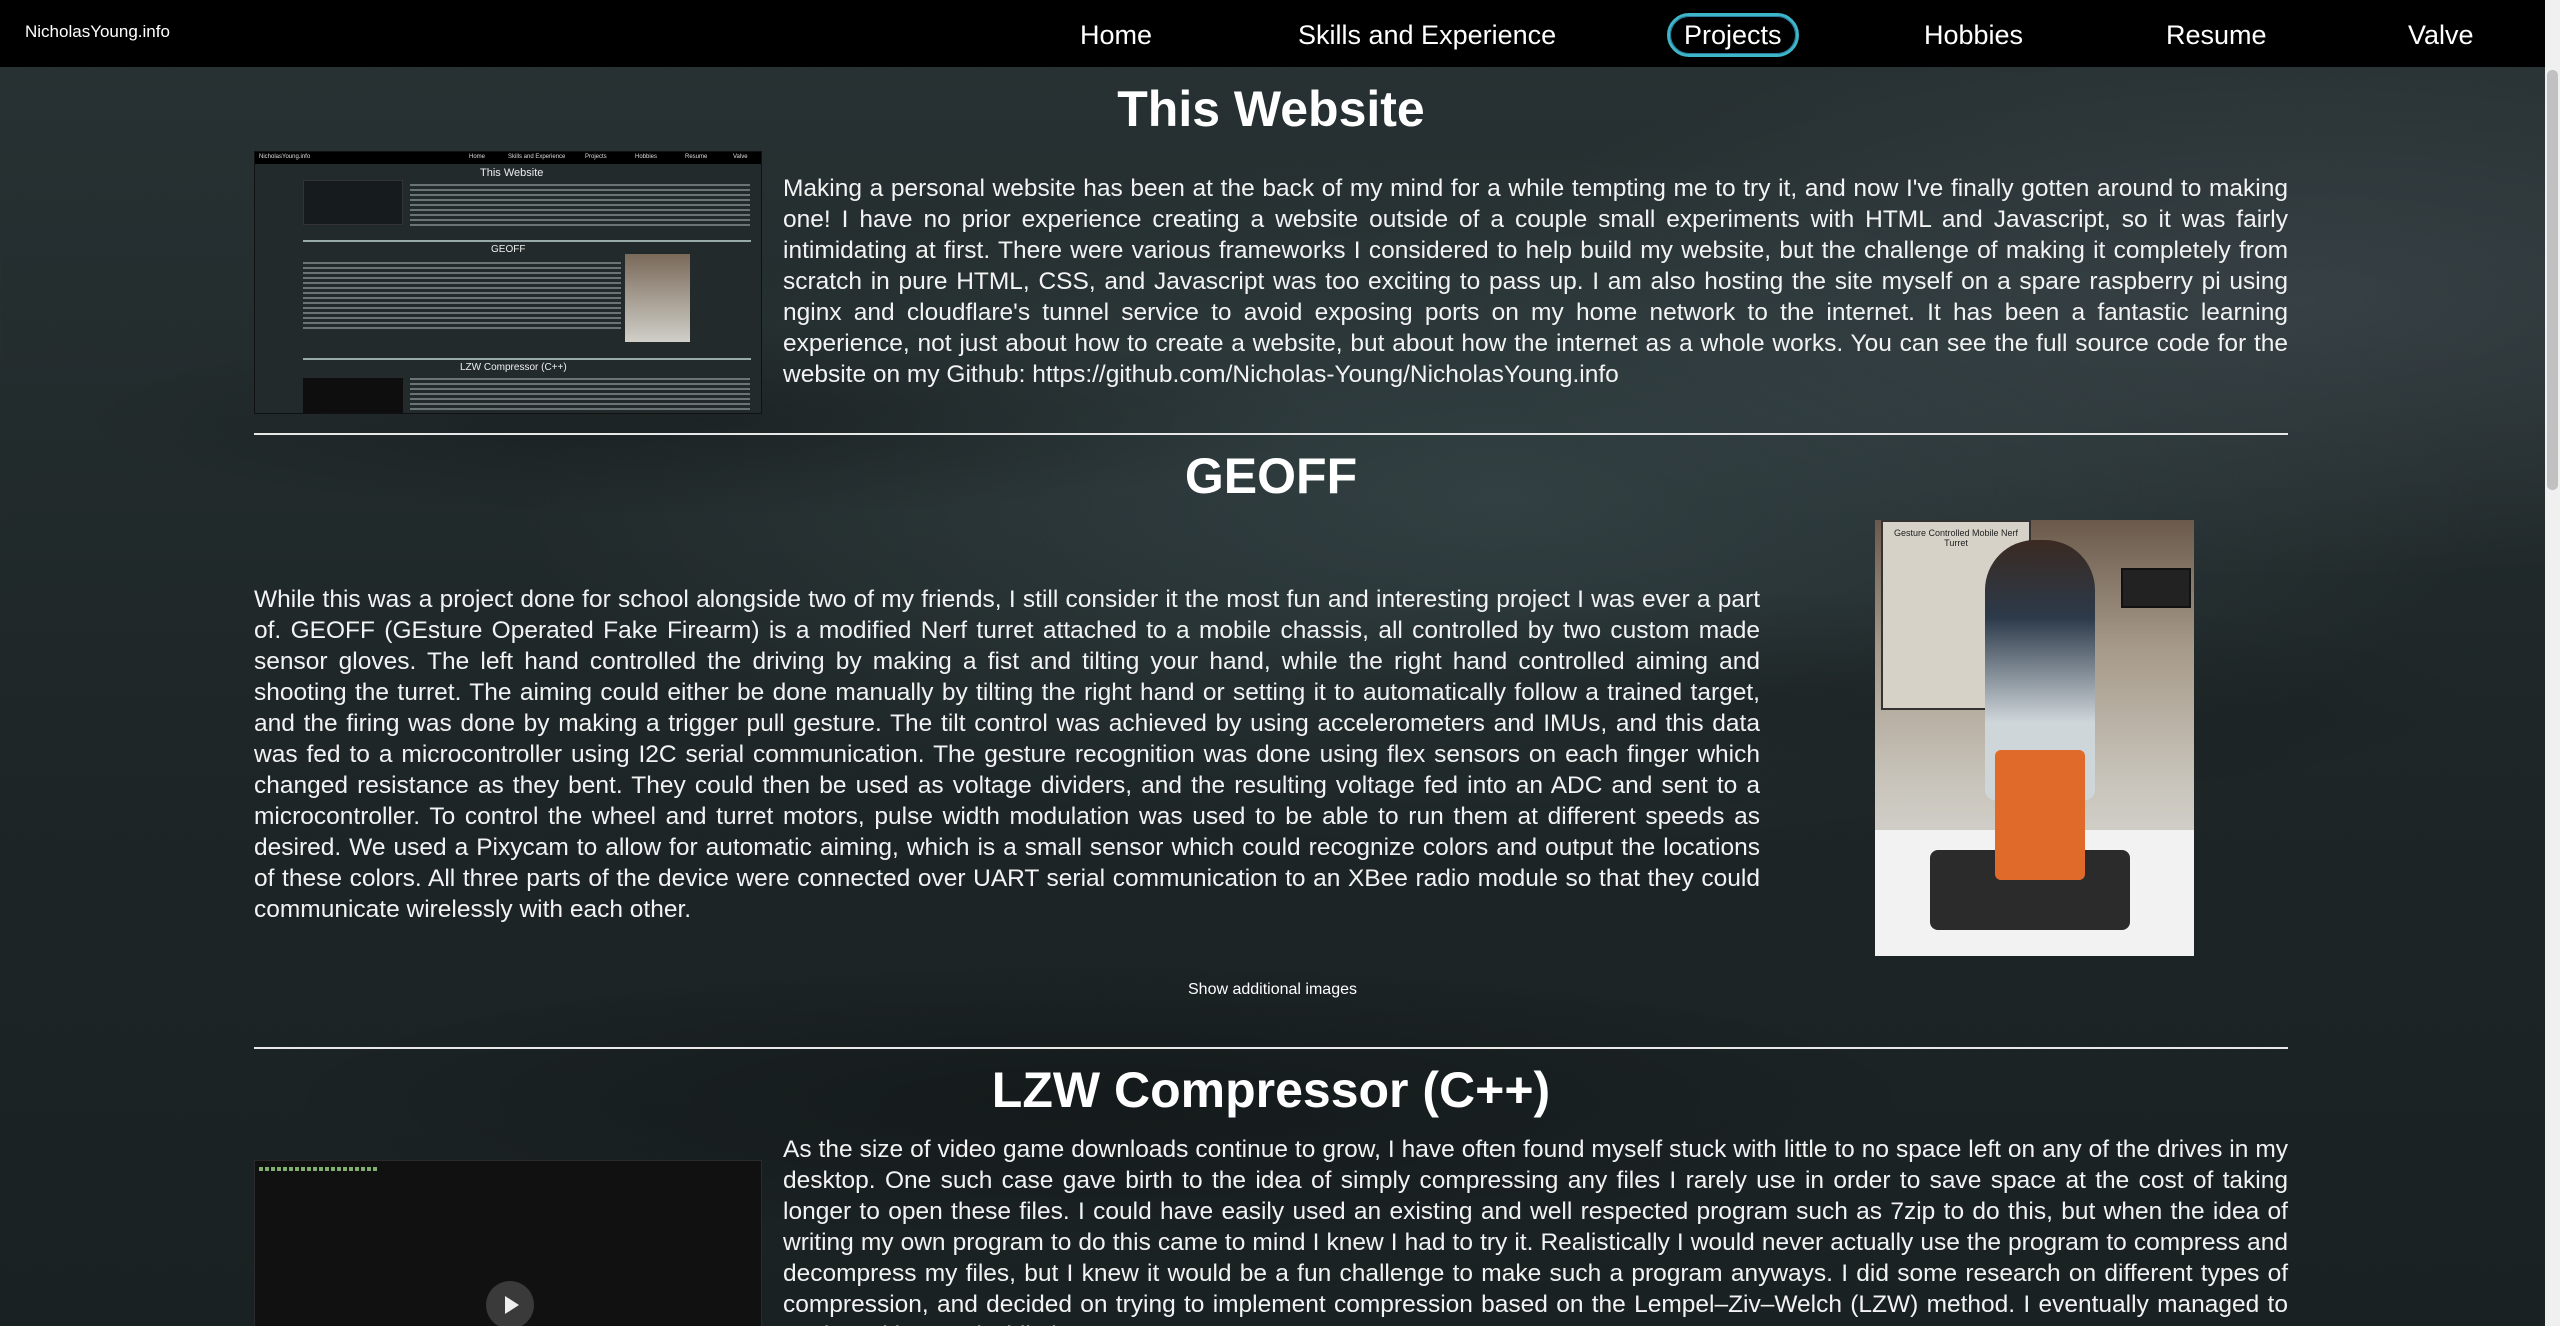 The height and width of the screenshot is (1326, 2560). I want to click on video-terminal-line, so click(319, 1169).